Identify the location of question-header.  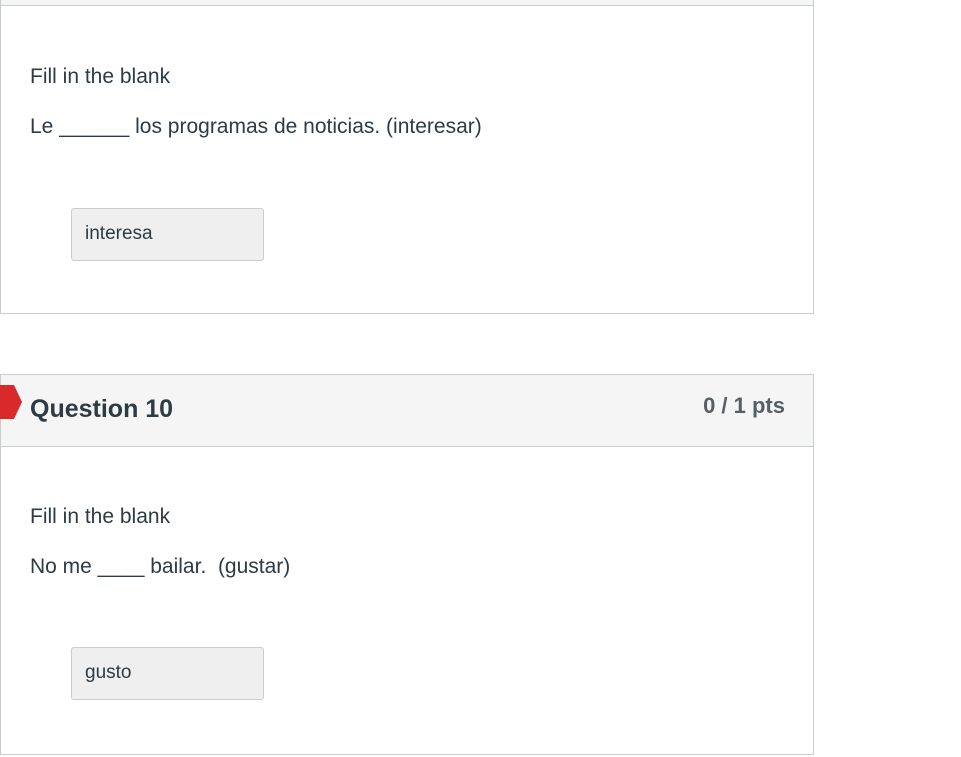
(407, 3).